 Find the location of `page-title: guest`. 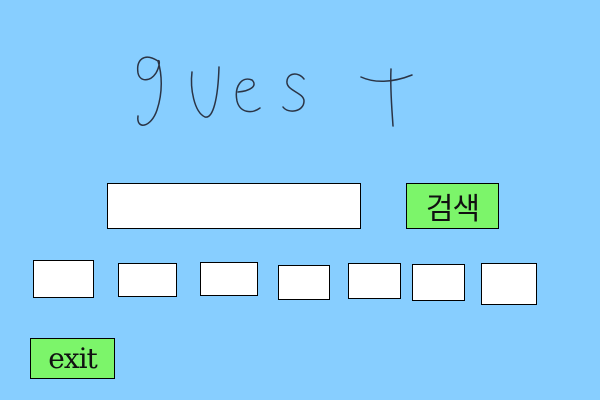

page-title: guest is located at coordinates (278, 89).